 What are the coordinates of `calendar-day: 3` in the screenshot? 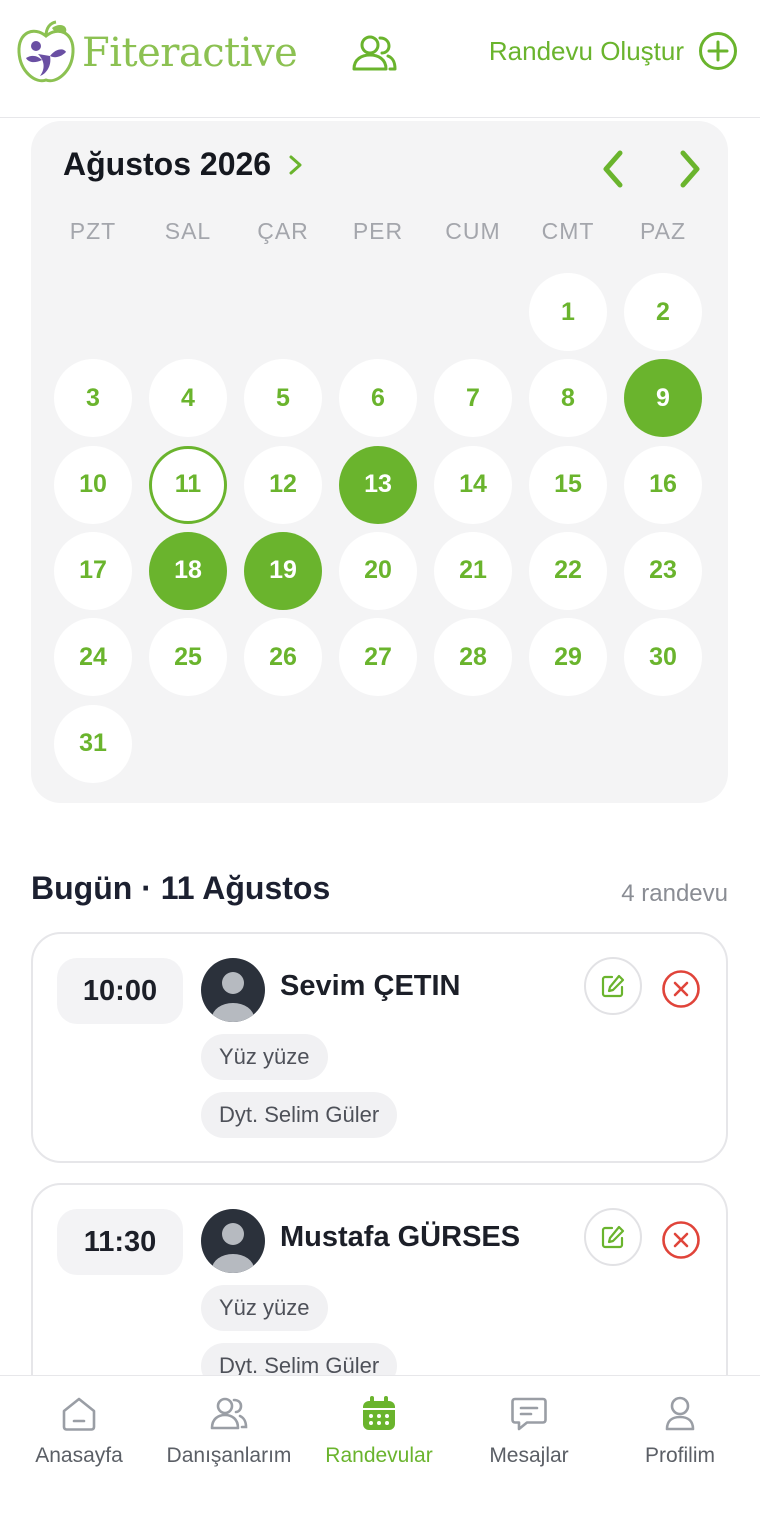 It's located at (93, 398).